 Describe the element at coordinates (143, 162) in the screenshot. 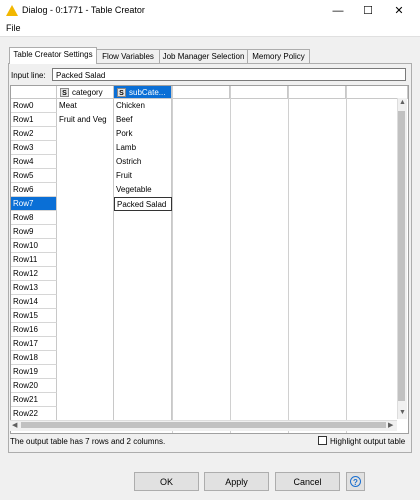

I see `subcategory-cell: Ostrich` at that location.